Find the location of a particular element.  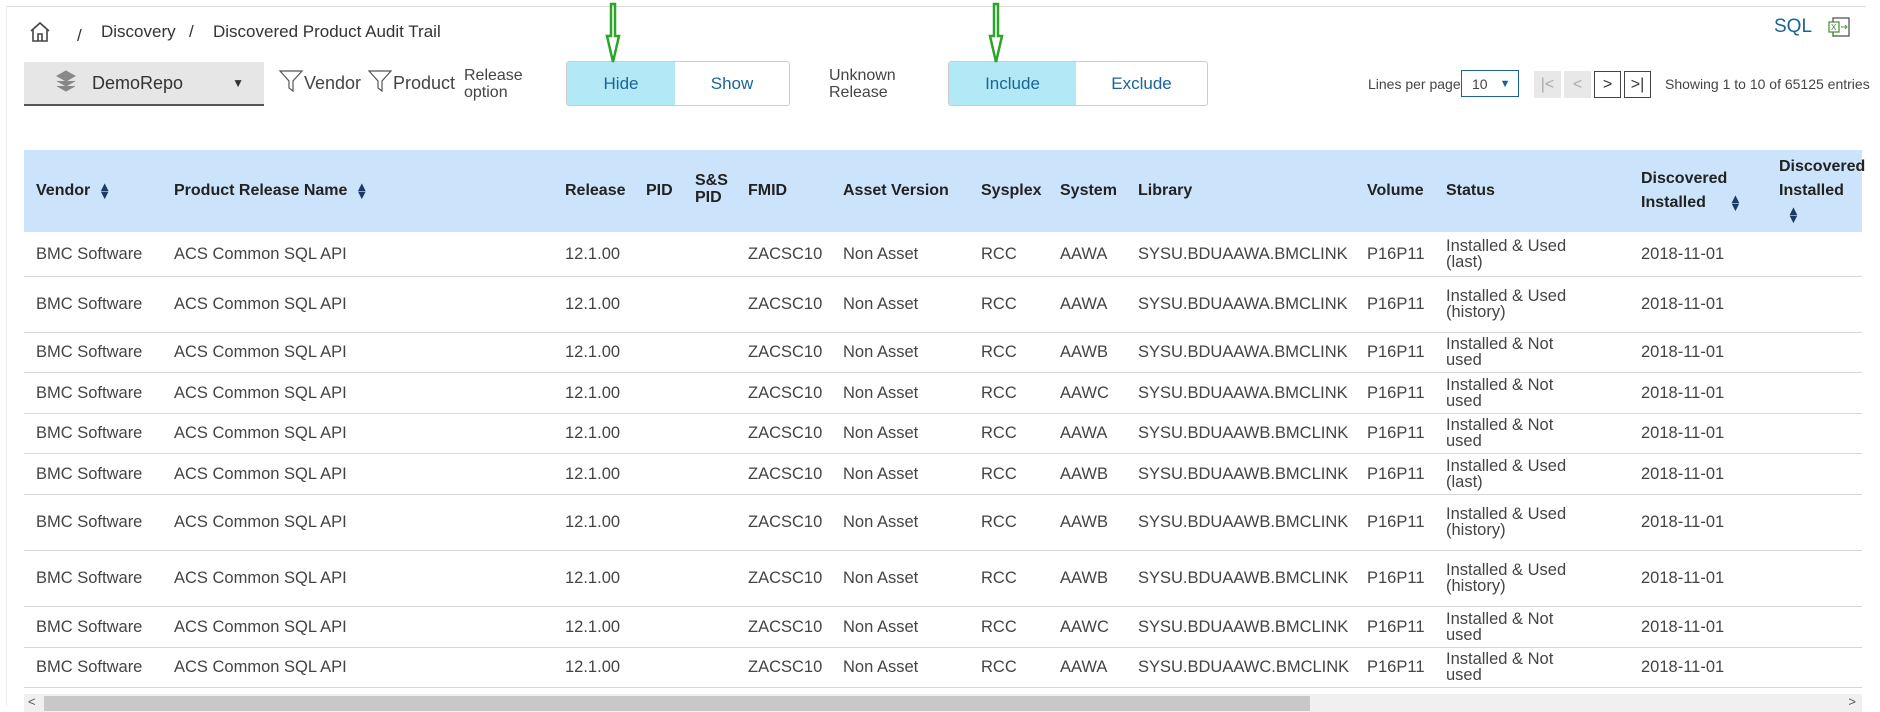

column-header: Release is located at coordinates (593, 191).